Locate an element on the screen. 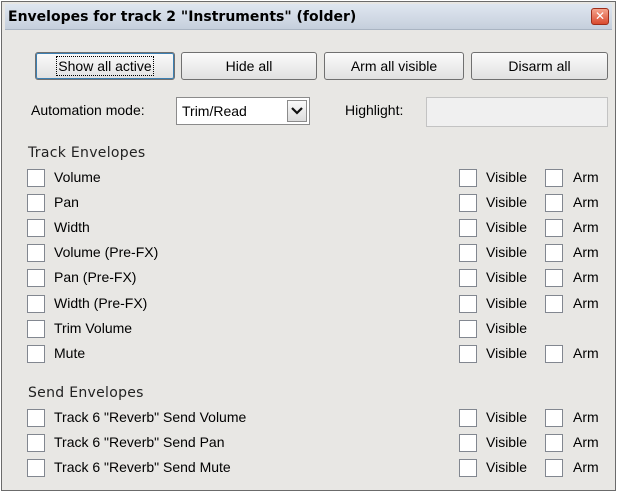 The width and height of the screenshot is (620, 495). highlight-input is located at coordinates (517, 112).